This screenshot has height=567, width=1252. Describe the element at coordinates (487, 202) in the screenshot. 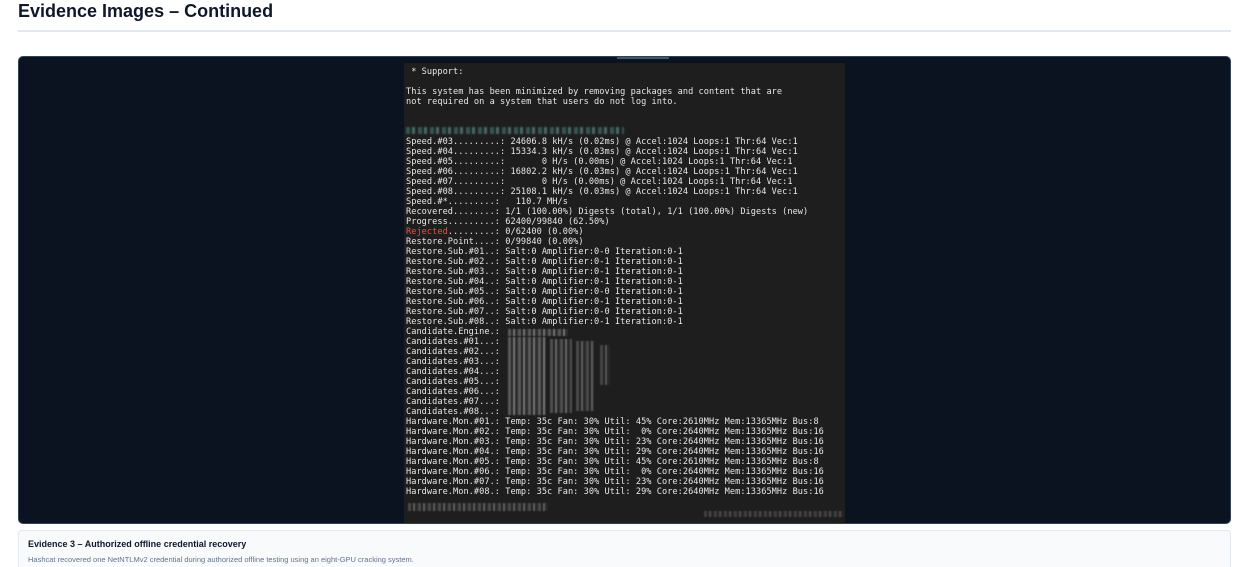

I see `terminal-line: Speed.#*.........: 110.7 MH/s` at that location.